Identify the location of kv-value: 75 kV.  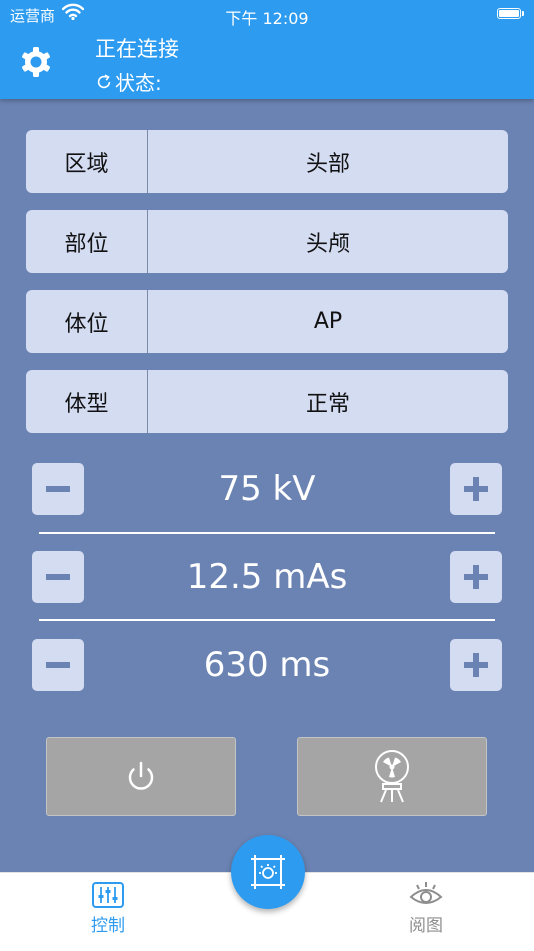
(267, 489).